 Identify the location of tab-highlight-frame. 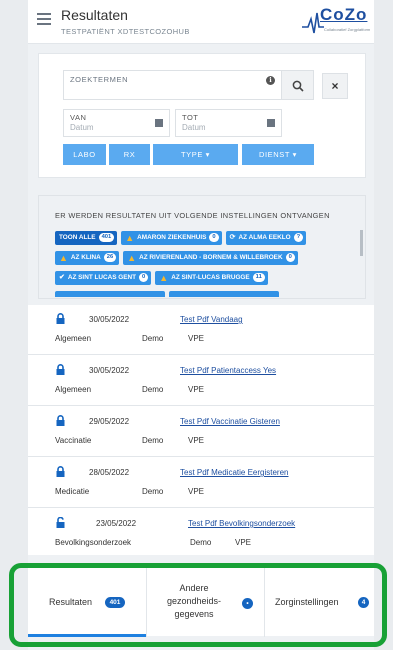
(196, 604).